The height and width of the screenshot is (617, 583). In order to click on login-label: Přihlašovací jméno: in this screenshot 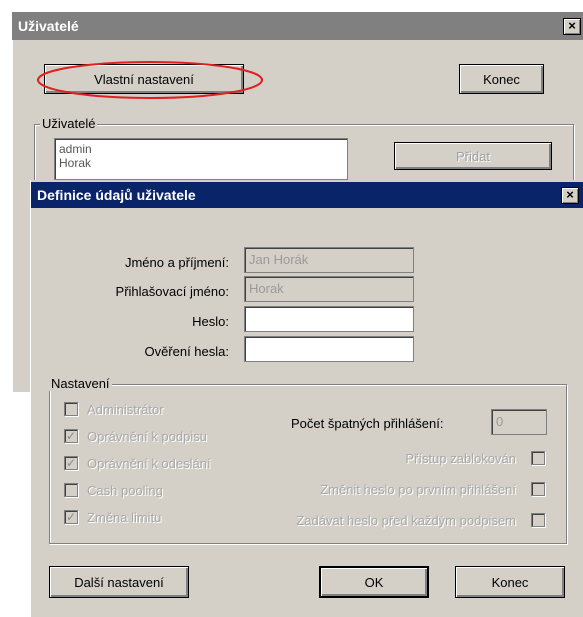, I will do `click(172, 291)`.